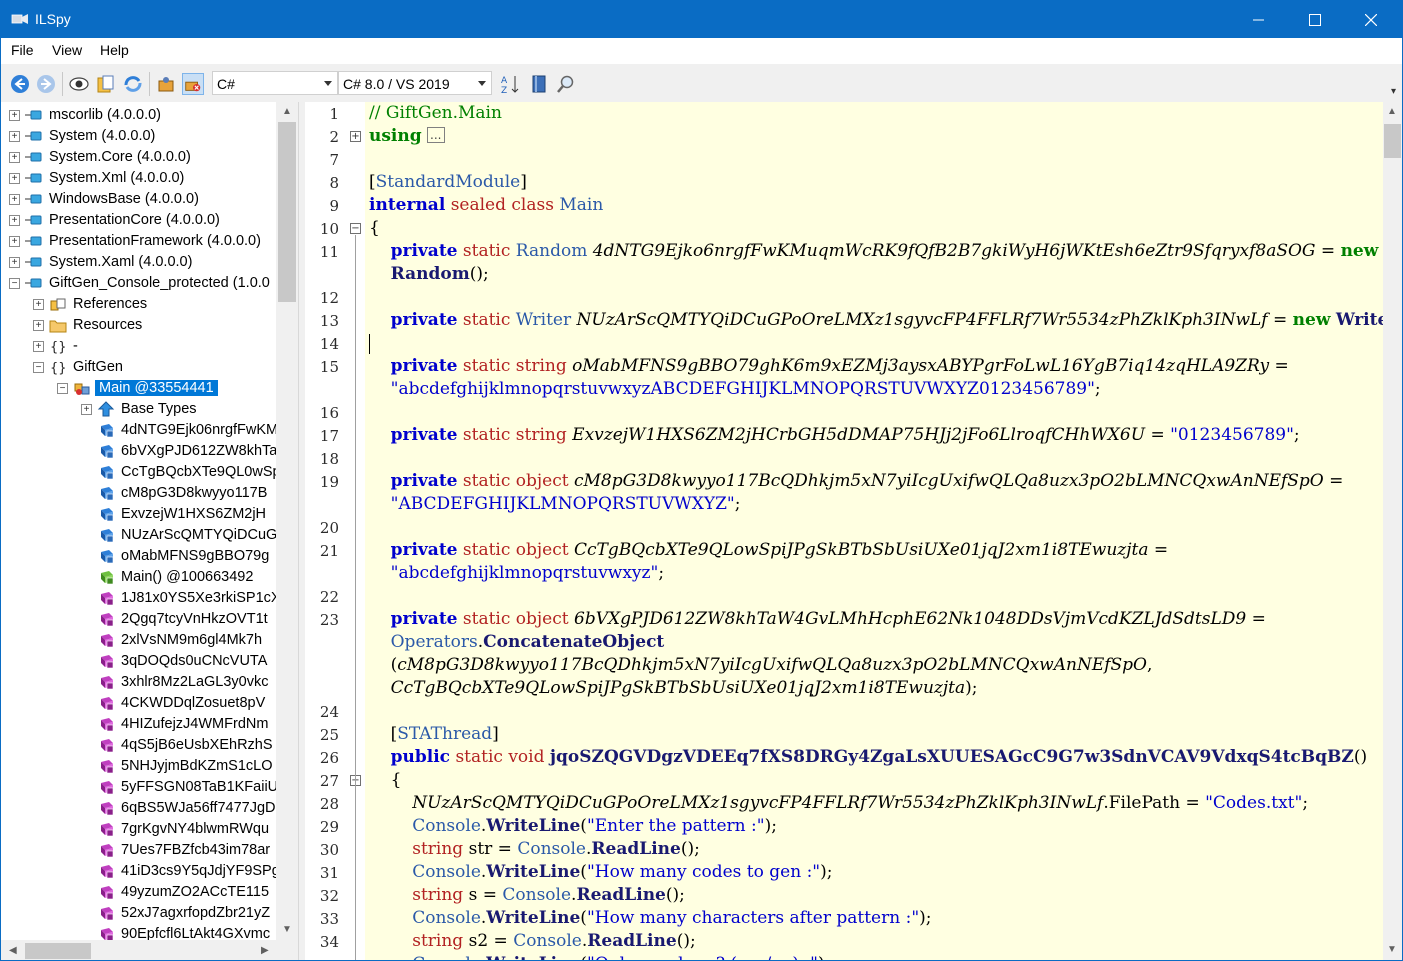  What do you see at coordinates (511, 84) in the screenshot?
I see `sort-icon: AZ` at bounding box center [511, 84].